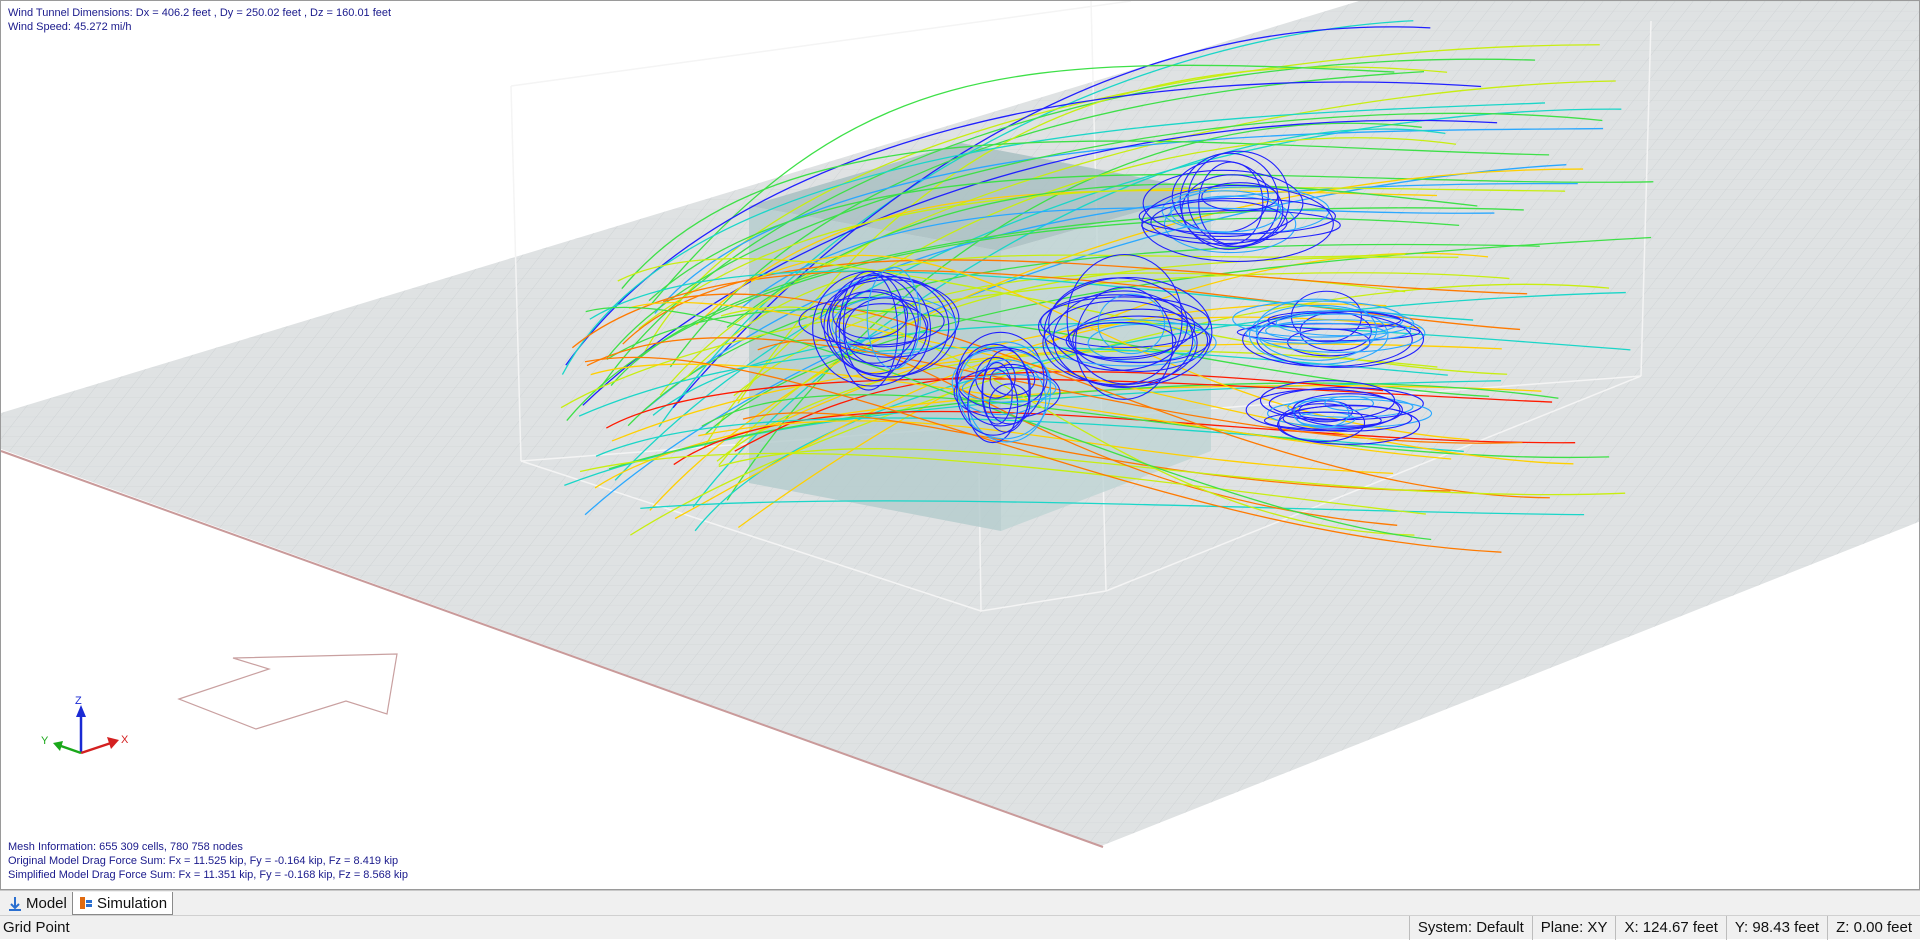 This screenshot has height=940, width=1920. I want to click on status-system: System: Default, so click(1470, 928).